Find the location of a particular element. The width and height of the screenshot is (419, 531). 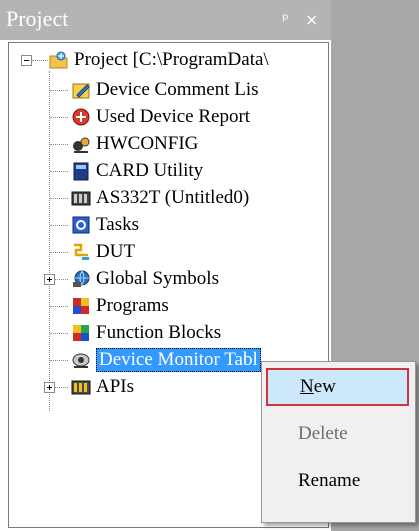

tree-item-function-blocks: Function Blocks is located at coordinates (146, 333).